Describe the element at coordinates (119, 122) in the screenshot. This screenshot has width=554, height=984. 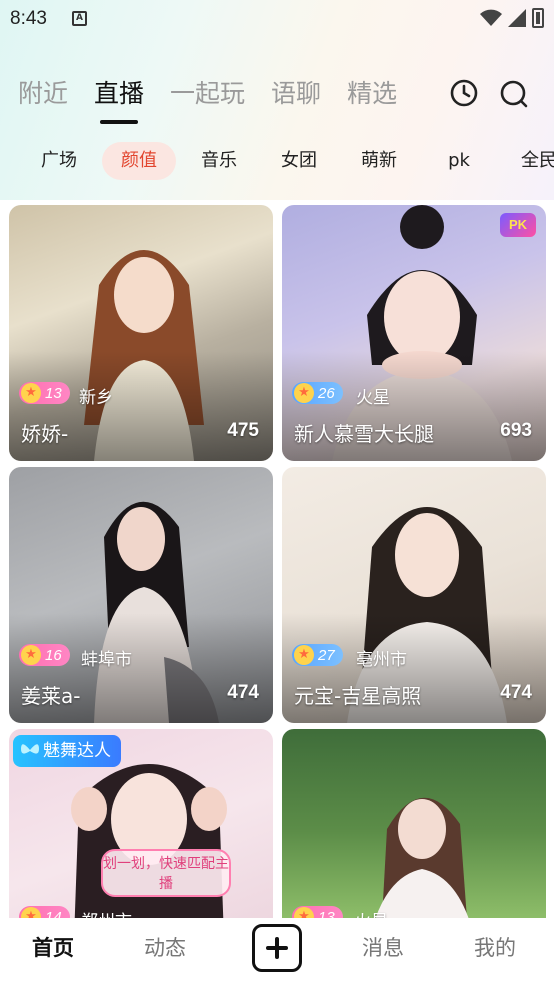
I see `active-tab-indicator` at that location.